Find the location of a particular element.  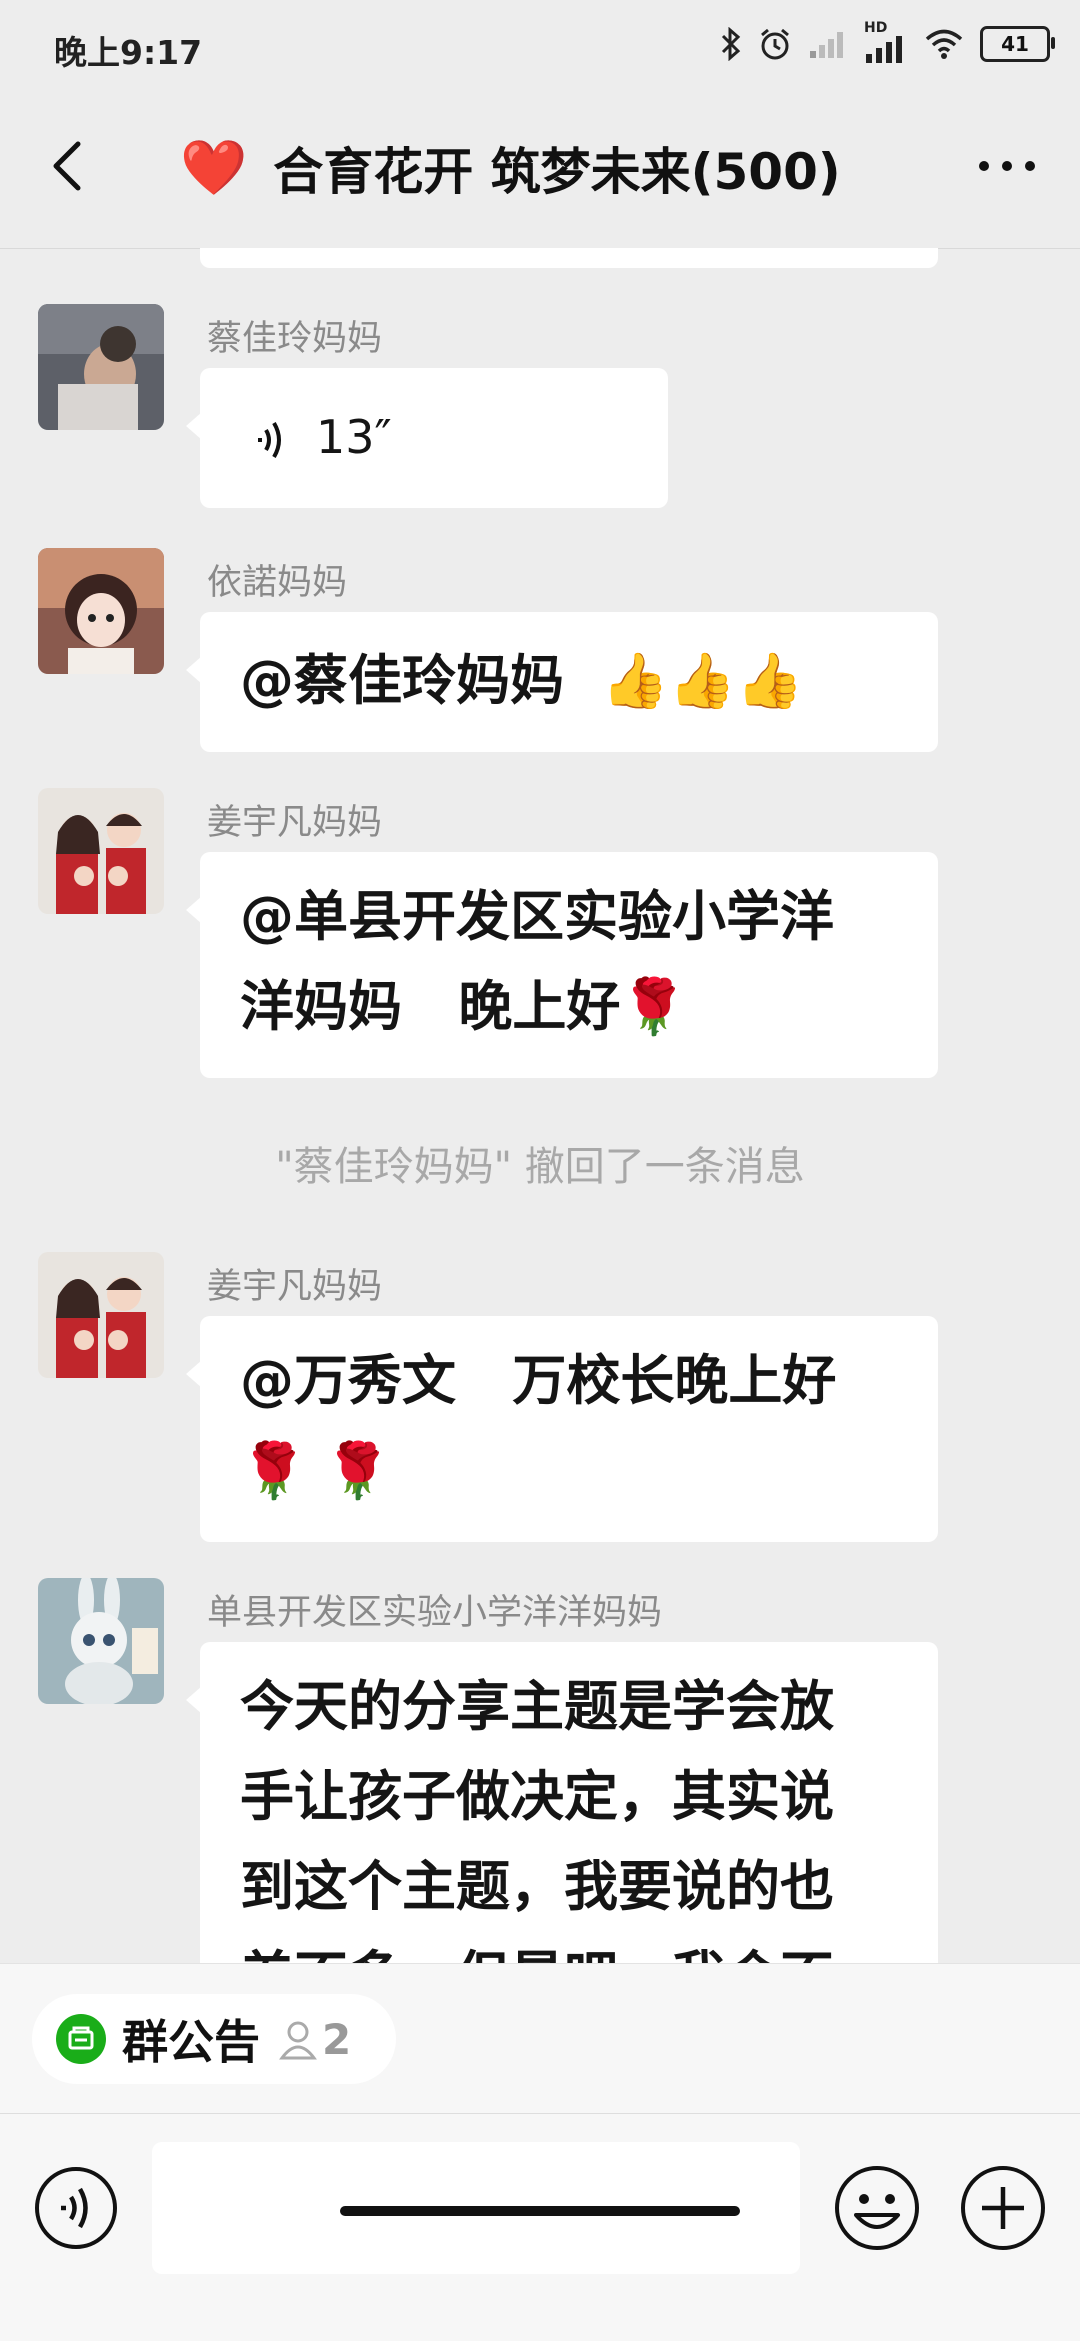

message-line: 手让孩子做决定，其实说 is located at coordinates (537, 1796).